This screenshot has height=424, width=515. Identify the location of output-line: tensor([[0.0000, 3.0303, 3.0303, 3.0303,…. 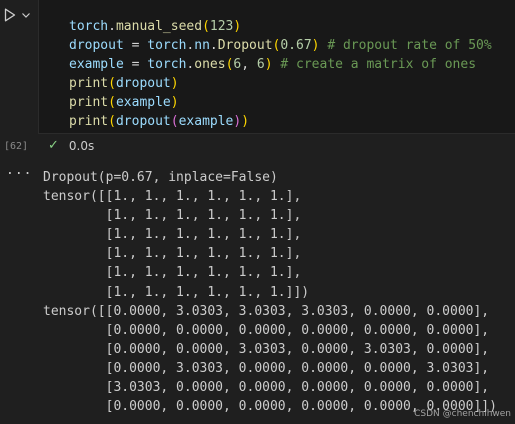
(266, 311).